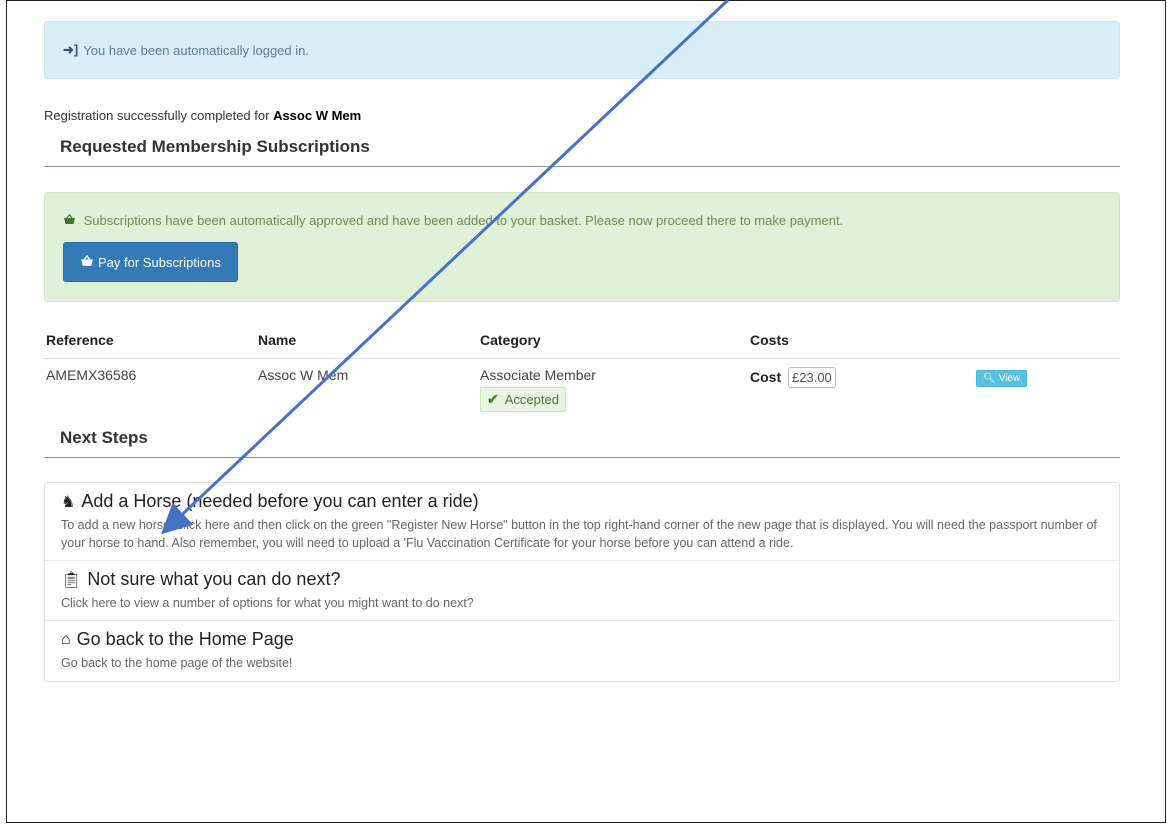 This screenshot has height=824, width=1167. I want to click on view-button-label: View, so click(1009, 378).